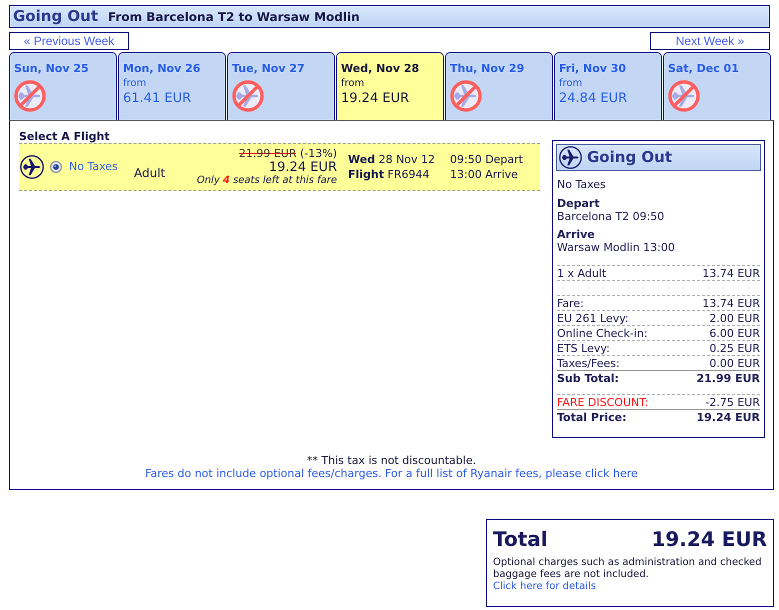 The width and height of the screenshot is (779, 610). What do you see at coordinates (734, 333) in the screenshot?
I see `charge-amount: 6.00 EUR` at bounding box center [734, 333].